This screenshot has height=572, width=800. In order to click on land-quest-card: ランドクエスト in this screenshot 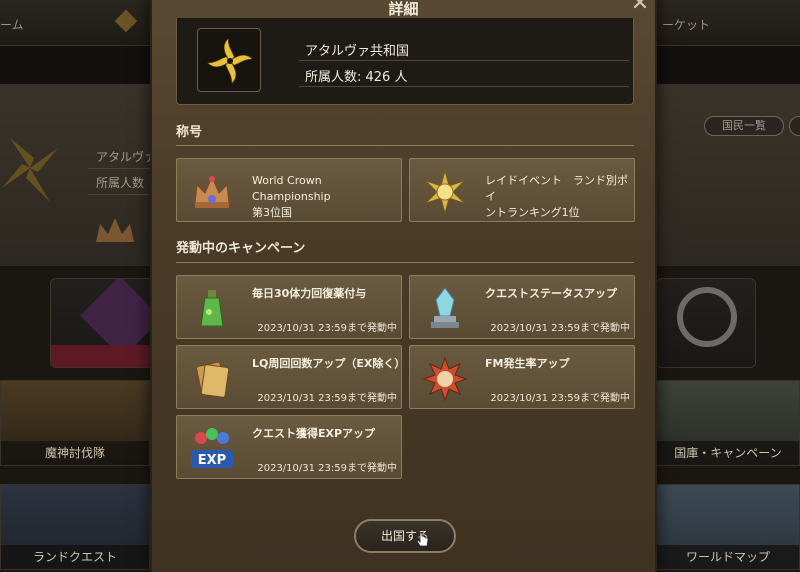, I will do `click(75, 527)`.